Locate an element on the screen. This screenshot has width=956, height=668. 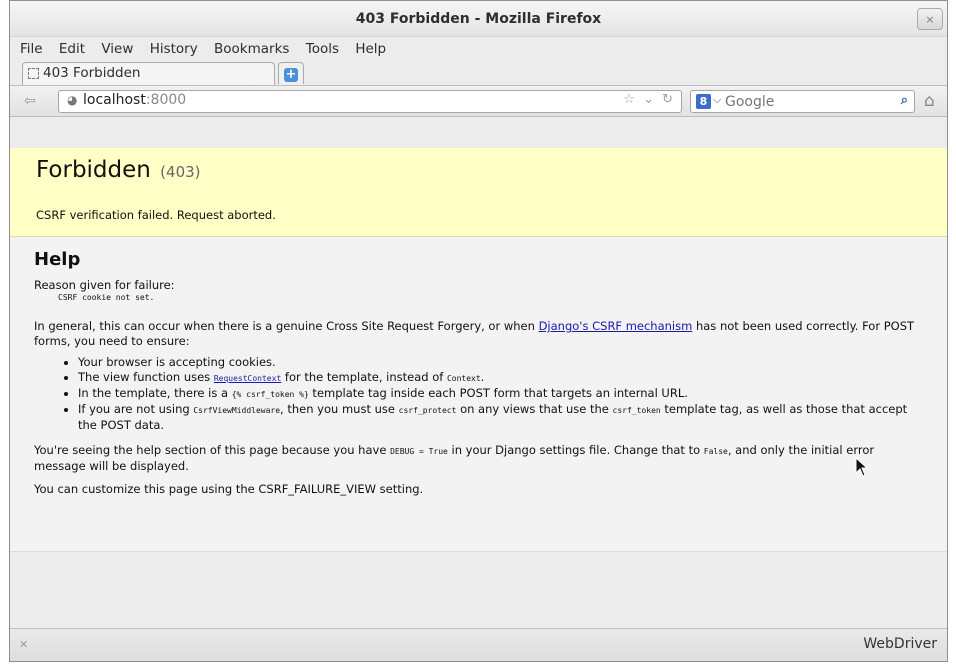
bullet-text: If you are not using is located at coordinates (136, 409).